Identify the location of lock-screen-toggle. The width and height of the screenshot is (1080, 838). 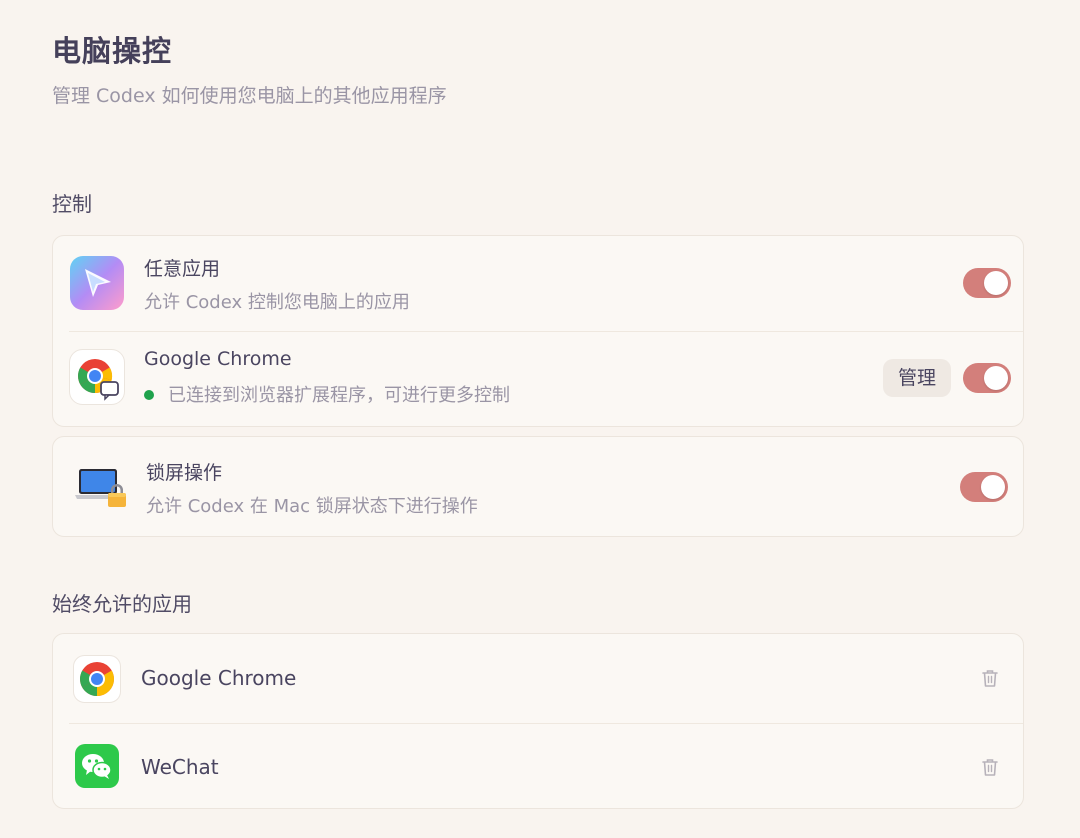
(984, 487).